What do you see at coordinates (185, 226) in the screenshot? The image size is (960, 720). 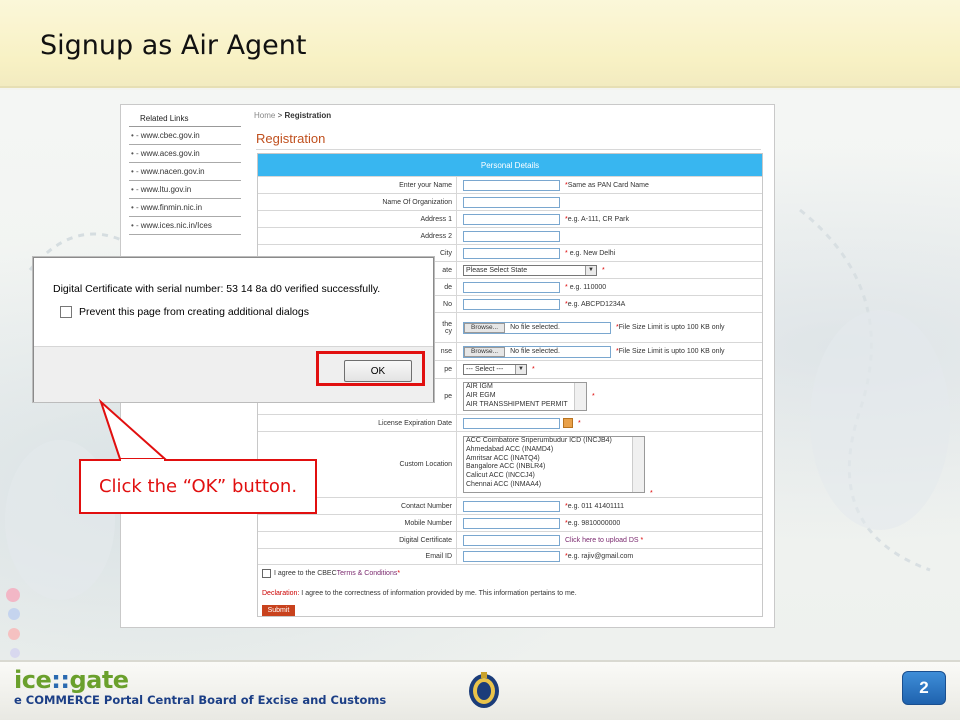 I see `related-link-item: • - www.ices.nic.in/Ices` at bounding box center [185, 226].